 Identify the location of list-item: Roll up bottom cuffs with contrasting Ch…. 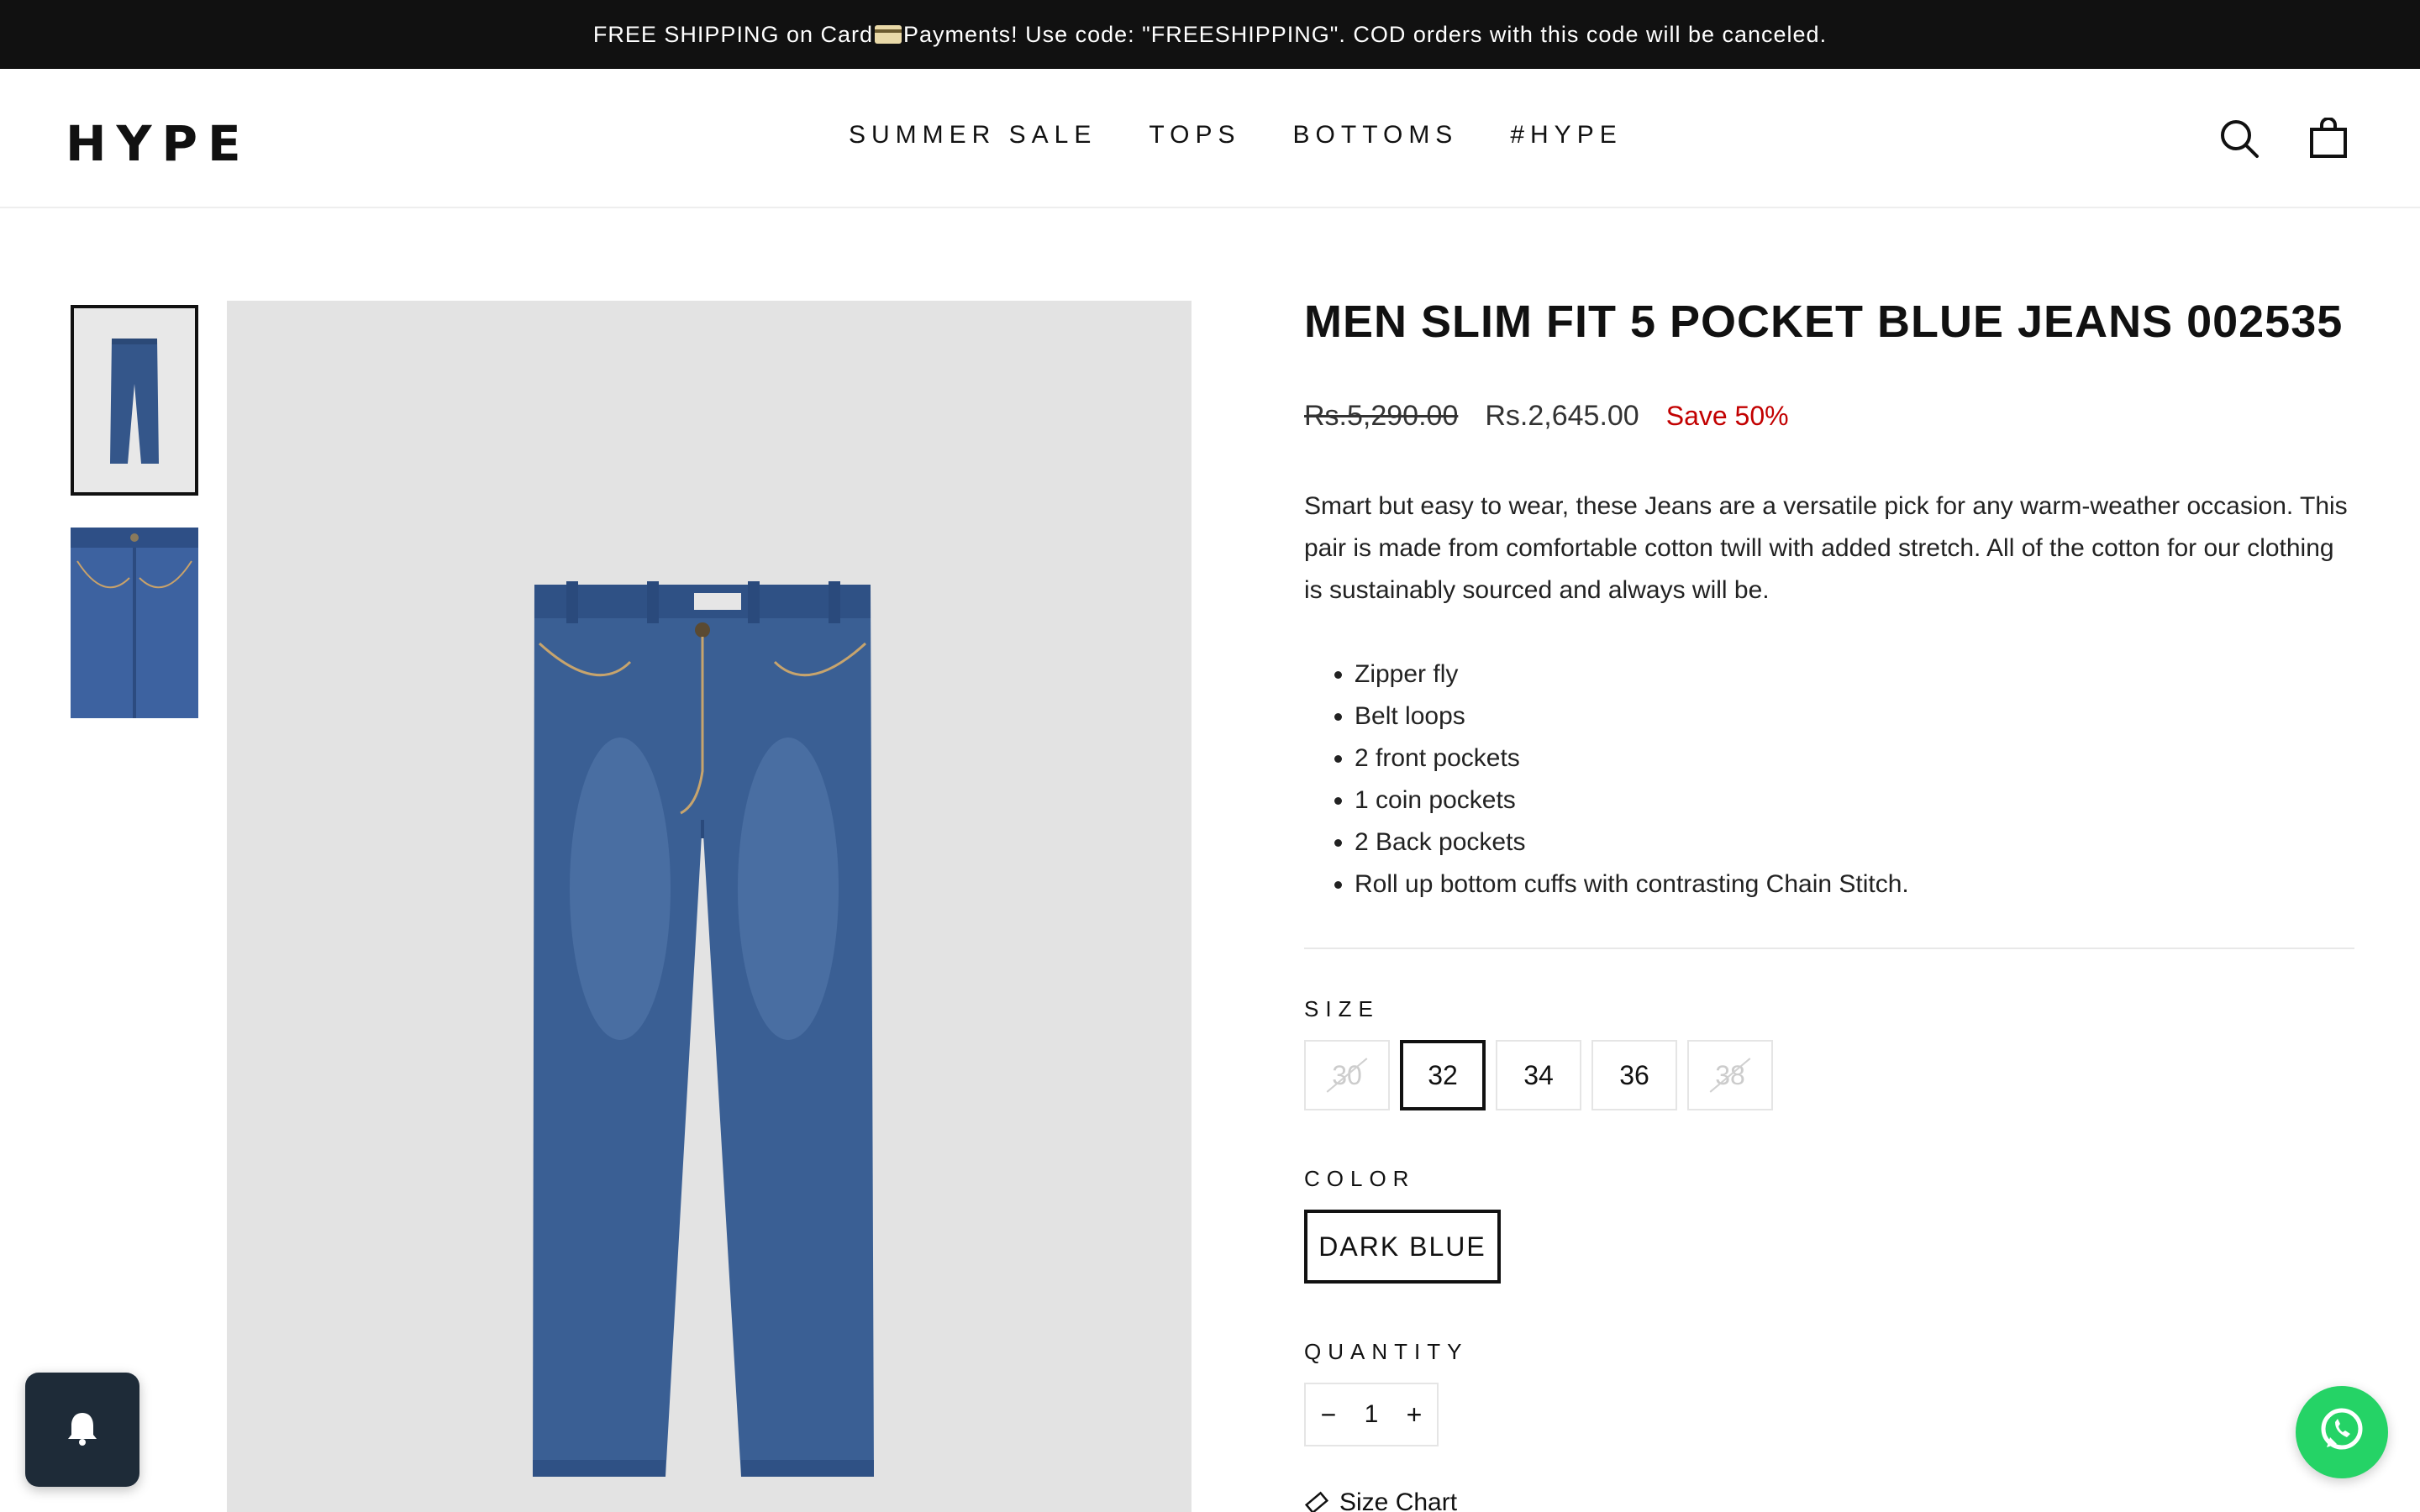
(1817, 885).